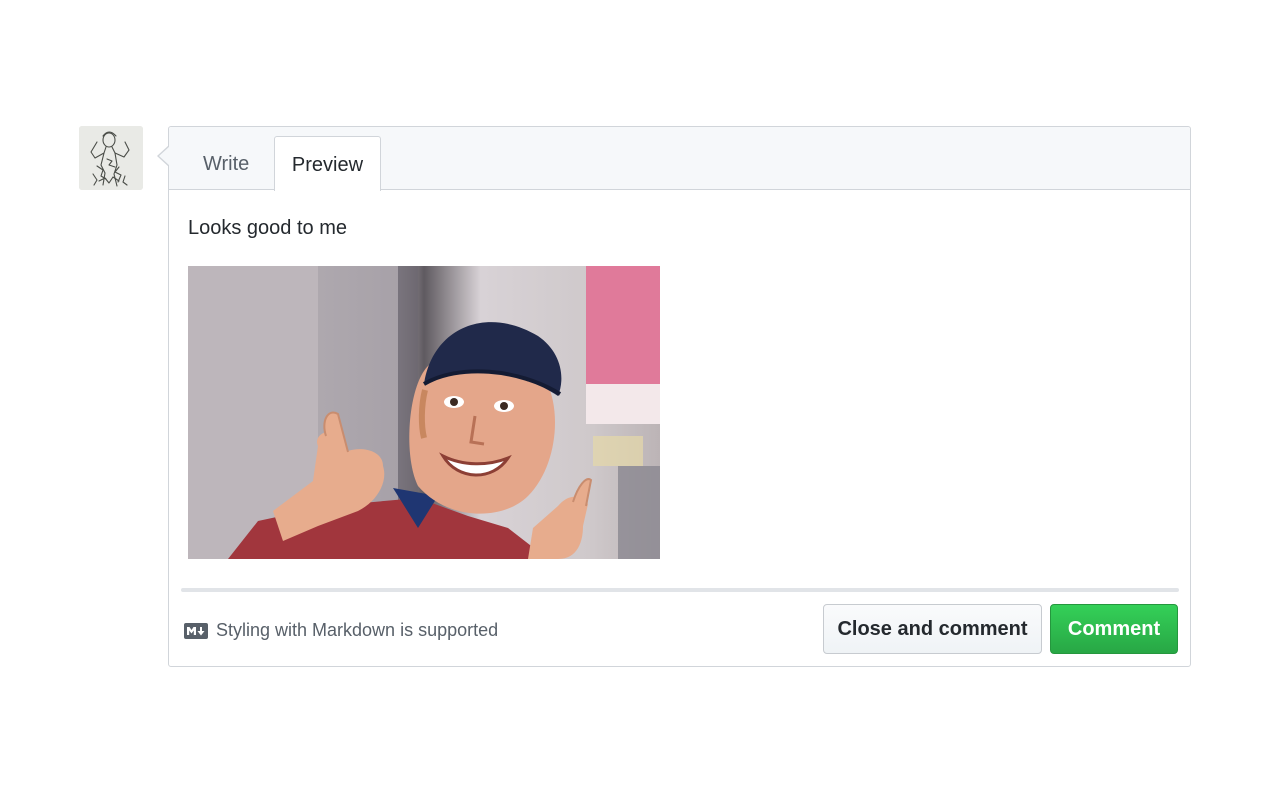  I want to click on tab-write: Write, so click(226, 163).